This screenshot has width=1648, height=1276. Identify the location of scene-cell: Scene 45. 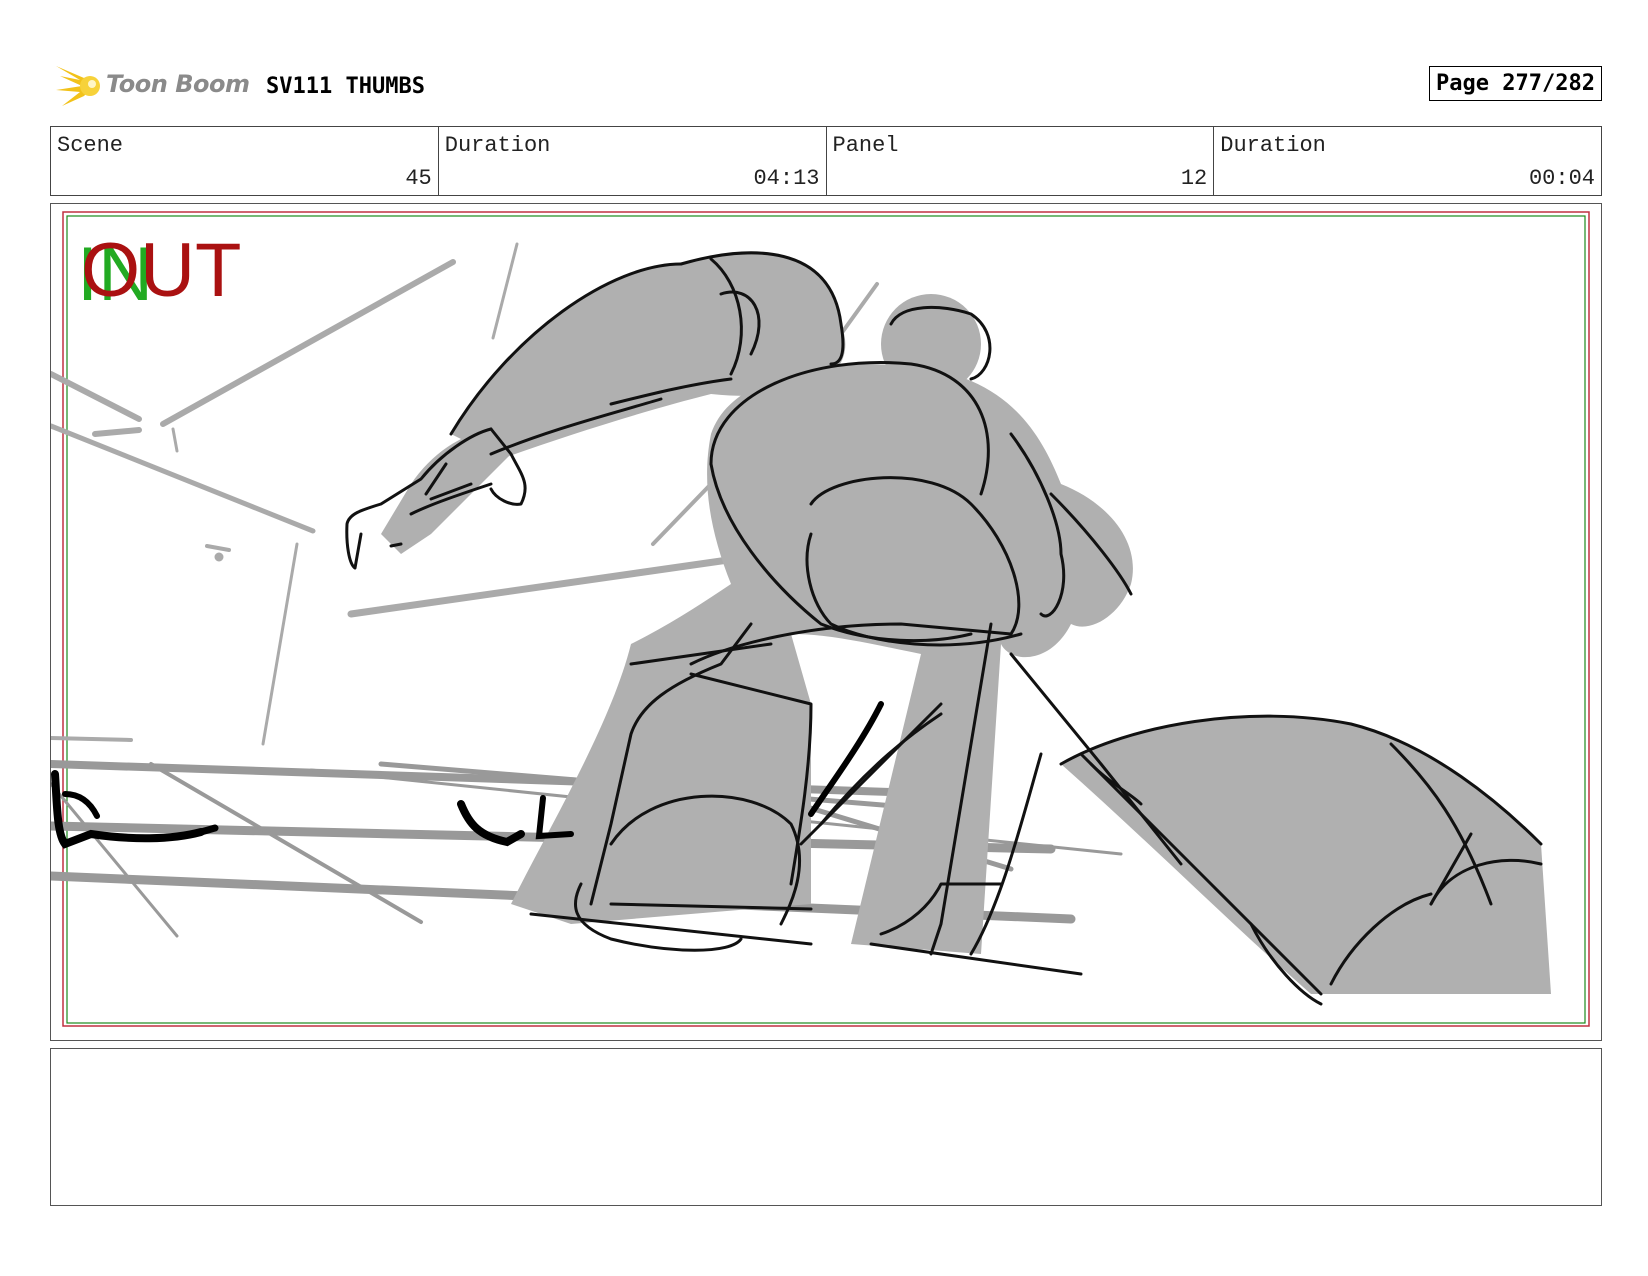
(245, 161).